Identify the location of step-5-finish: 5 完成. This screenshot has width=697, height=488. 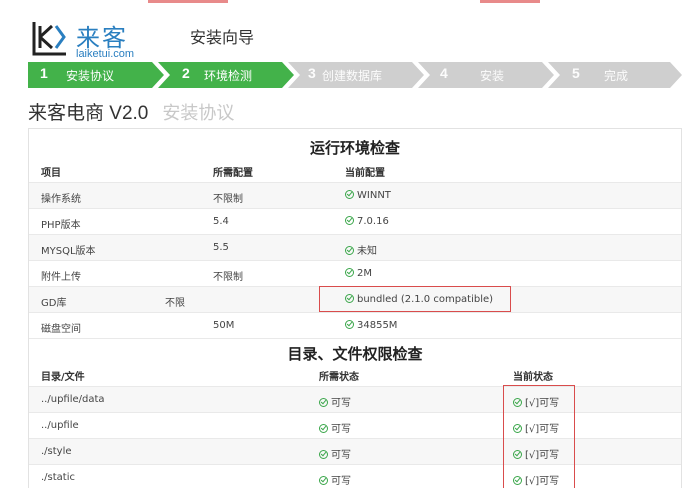
(615, 75).